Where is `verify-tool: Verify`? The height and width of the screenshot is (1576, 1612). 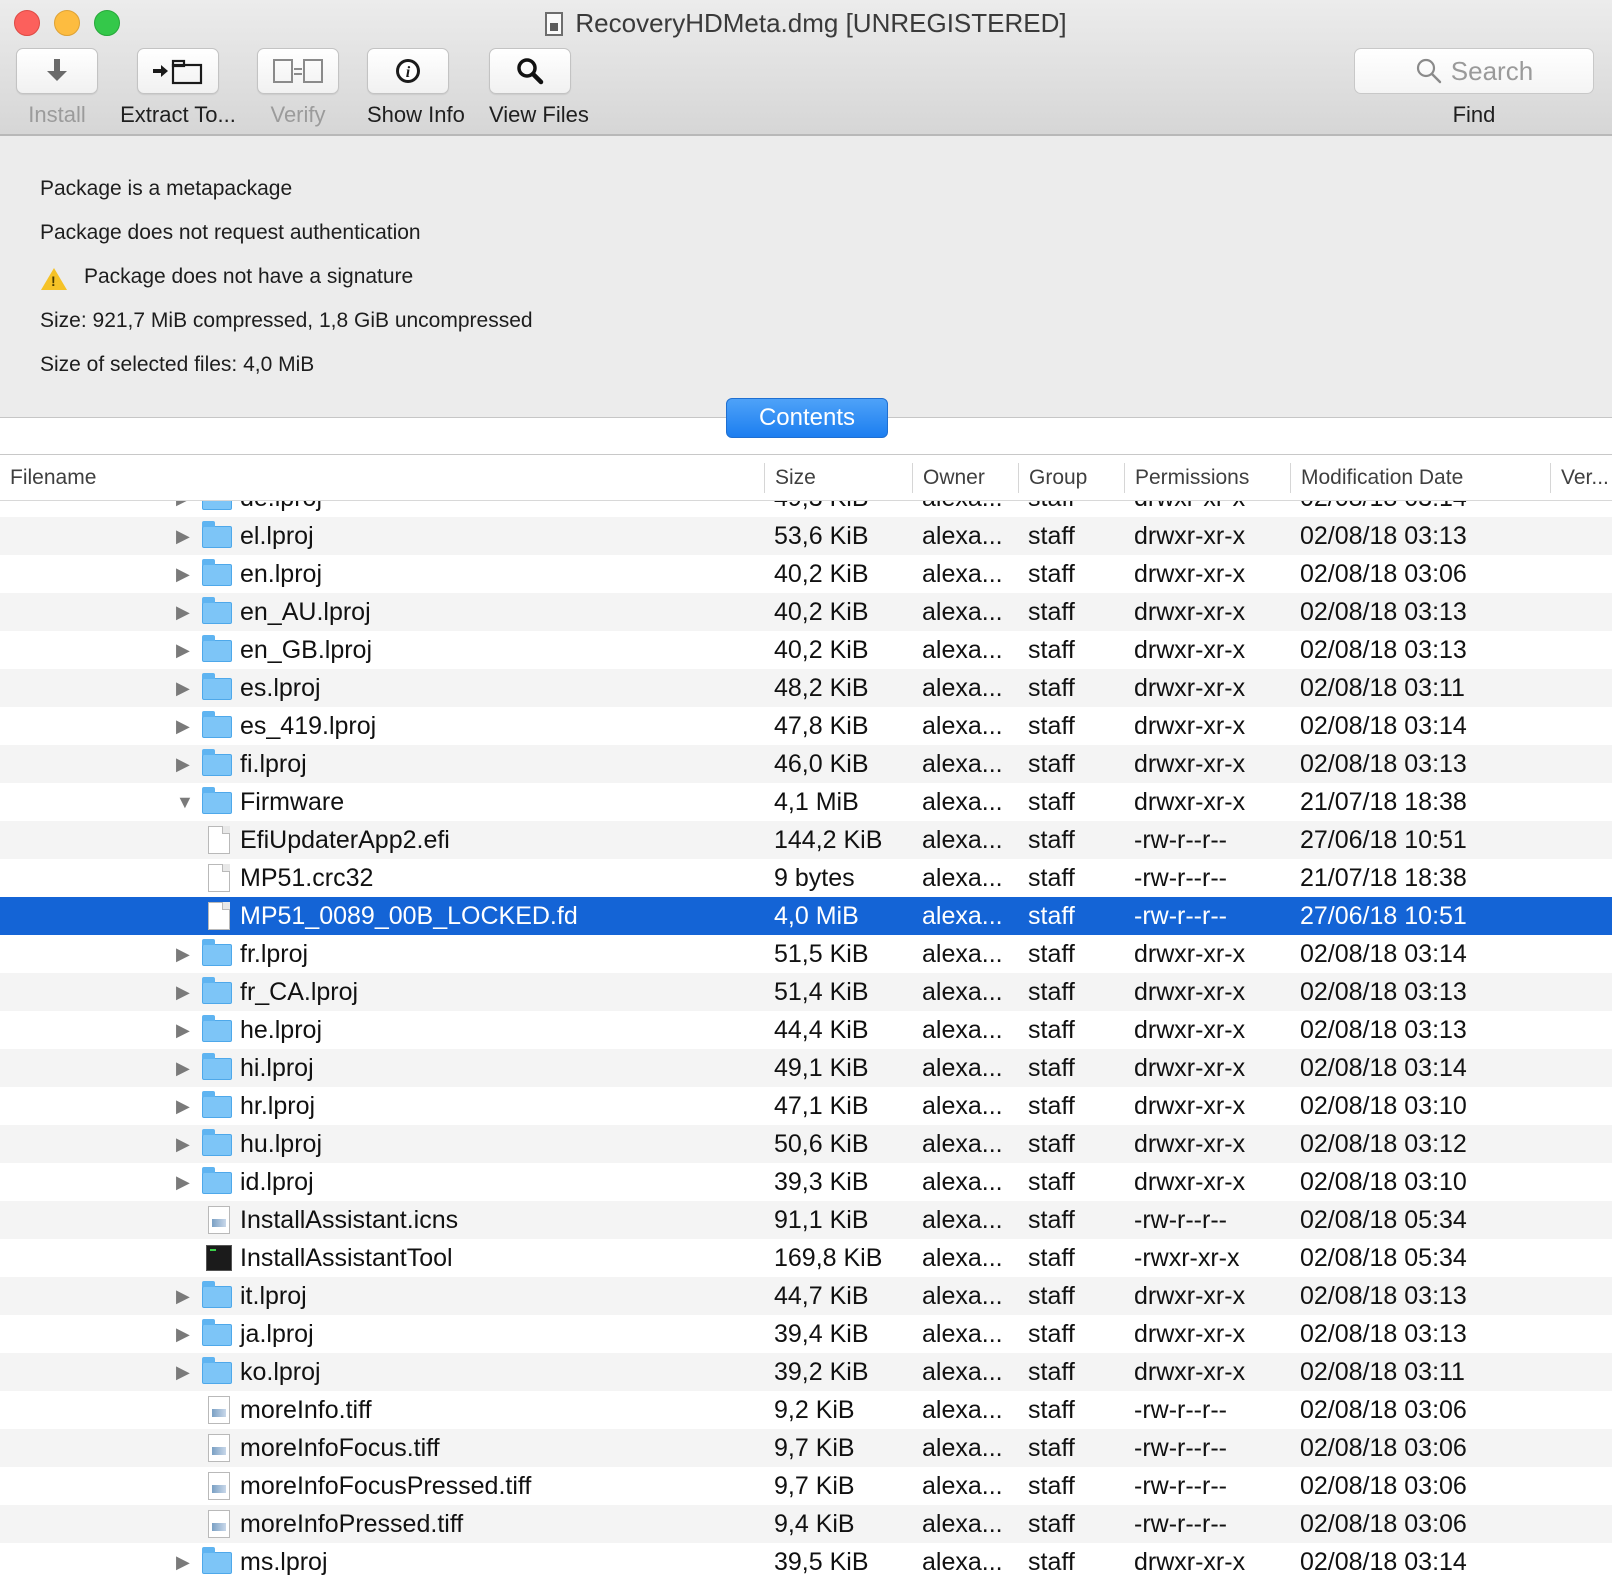 verify-tool: Verify is located at coordinates (298, 88).